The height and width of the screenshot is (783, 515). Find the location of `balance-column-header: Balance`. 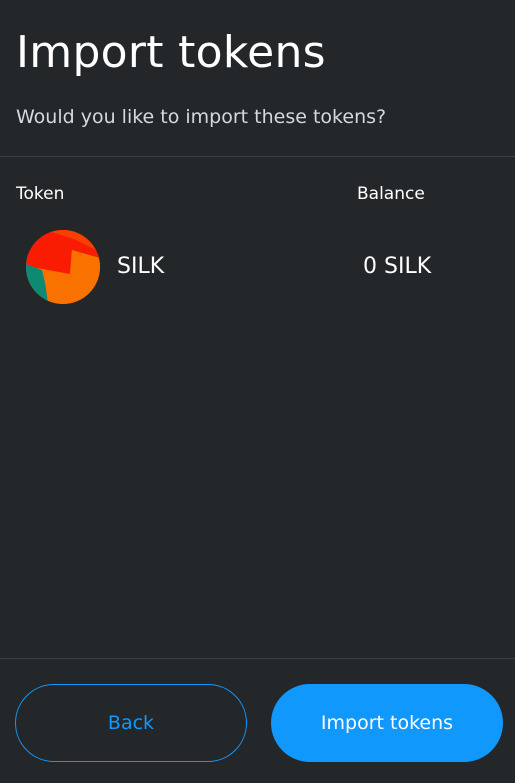

balance-column-header: Balance is located at coordinates (391, 194).